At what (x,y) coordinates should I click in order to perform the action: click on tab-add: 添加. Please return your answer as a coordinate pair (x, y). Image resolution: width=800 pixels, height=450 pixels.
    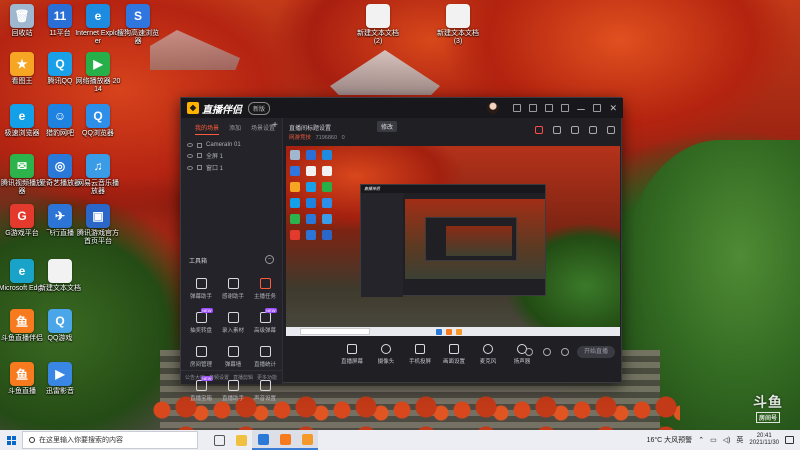
    Looking at the image, I should click on (235, 129).